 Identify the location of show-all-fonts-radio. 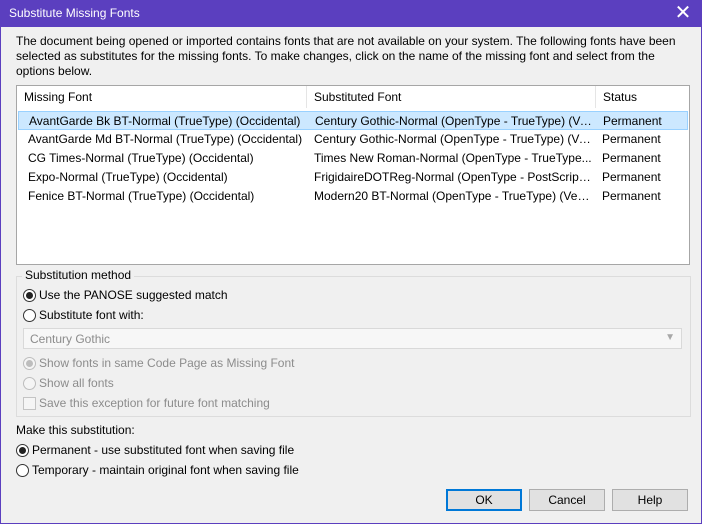
(29, 383).